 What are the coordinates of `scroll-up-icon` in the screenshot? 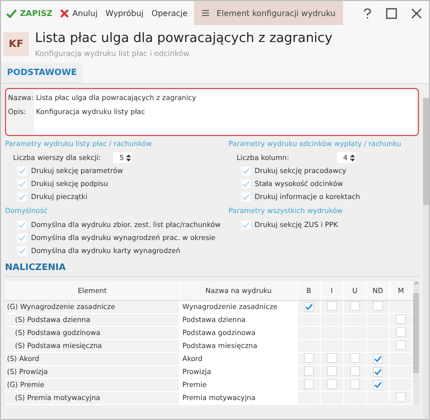 It's located at (416, 283).